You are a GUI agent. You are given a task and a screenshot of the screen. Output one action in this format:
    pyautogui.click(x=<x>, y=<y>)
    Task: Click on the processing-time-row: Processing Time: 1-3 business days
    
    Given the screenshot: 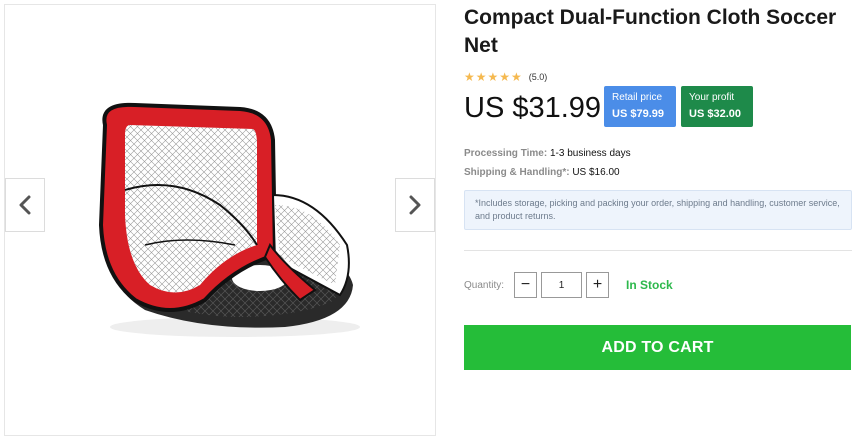 What is the action you would take?
    pyautogui.click(x=547, y=153)
    